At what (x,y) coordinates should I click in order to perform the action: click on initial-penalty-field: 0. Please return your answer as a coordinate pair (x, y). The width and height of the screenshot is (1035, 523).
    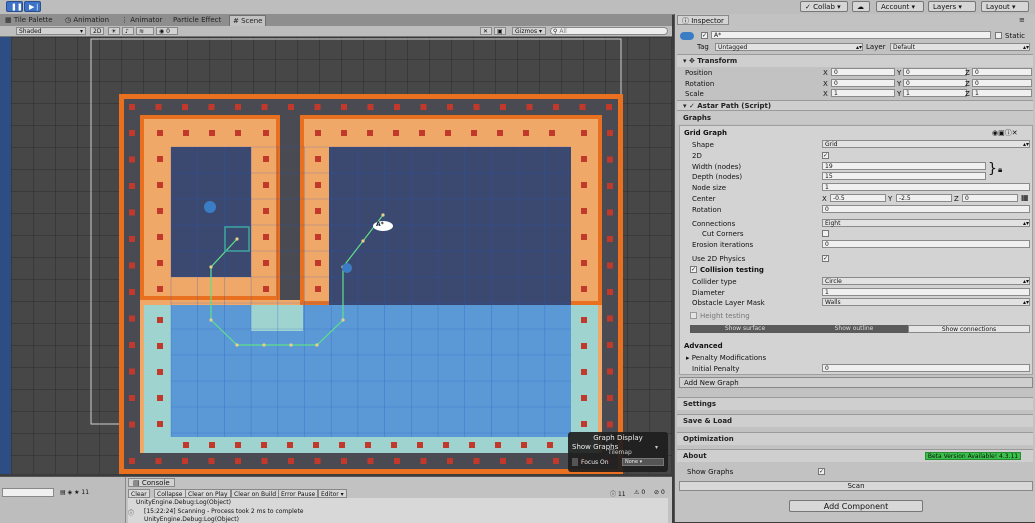
    Looking at the image, I should click on (926, 368).